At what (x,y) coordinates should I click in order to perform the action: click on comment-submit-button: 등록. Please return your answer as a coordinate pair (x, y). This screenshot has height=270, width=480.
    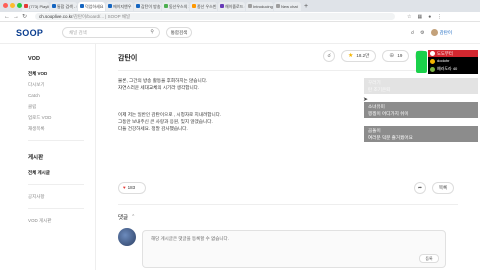
    Looking at the image, I should click on (429, 258).